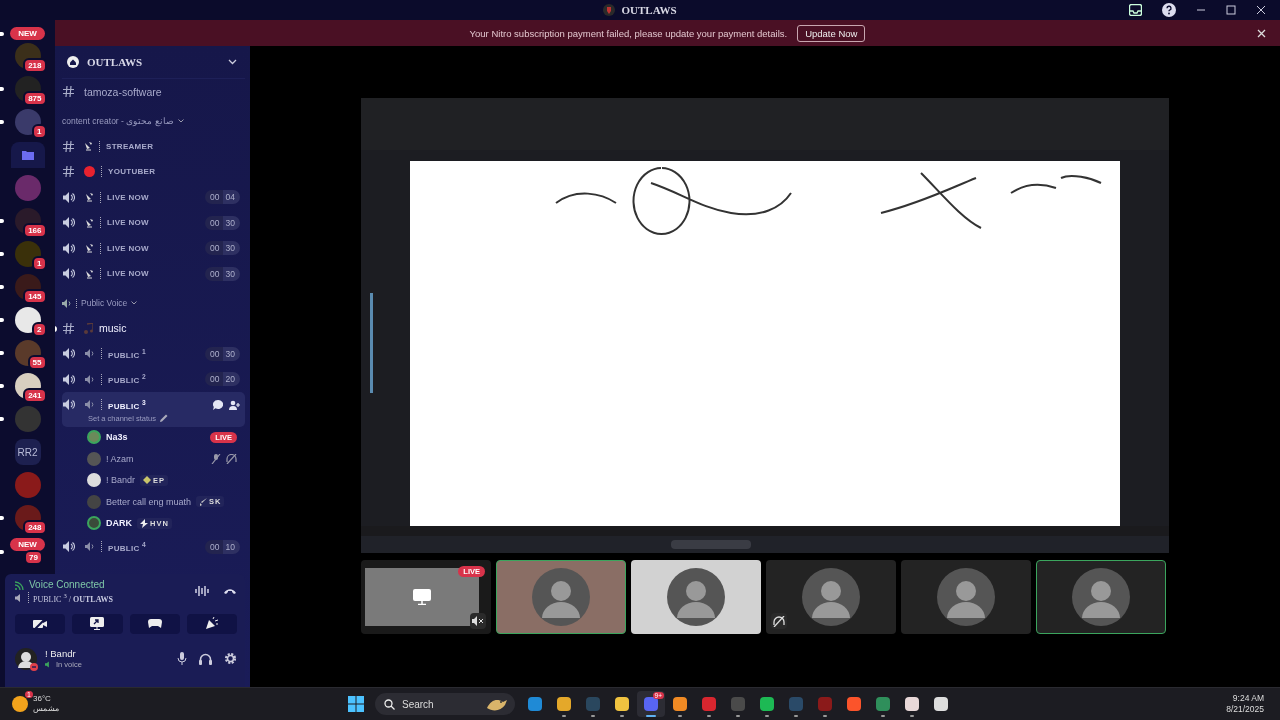  I want to click on window-title: OUTLAWS, so click(649, 10).